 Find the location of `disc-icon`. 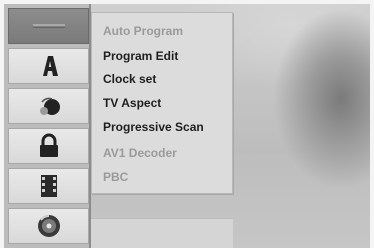

disc-icon is located at coordinates (49, 226).